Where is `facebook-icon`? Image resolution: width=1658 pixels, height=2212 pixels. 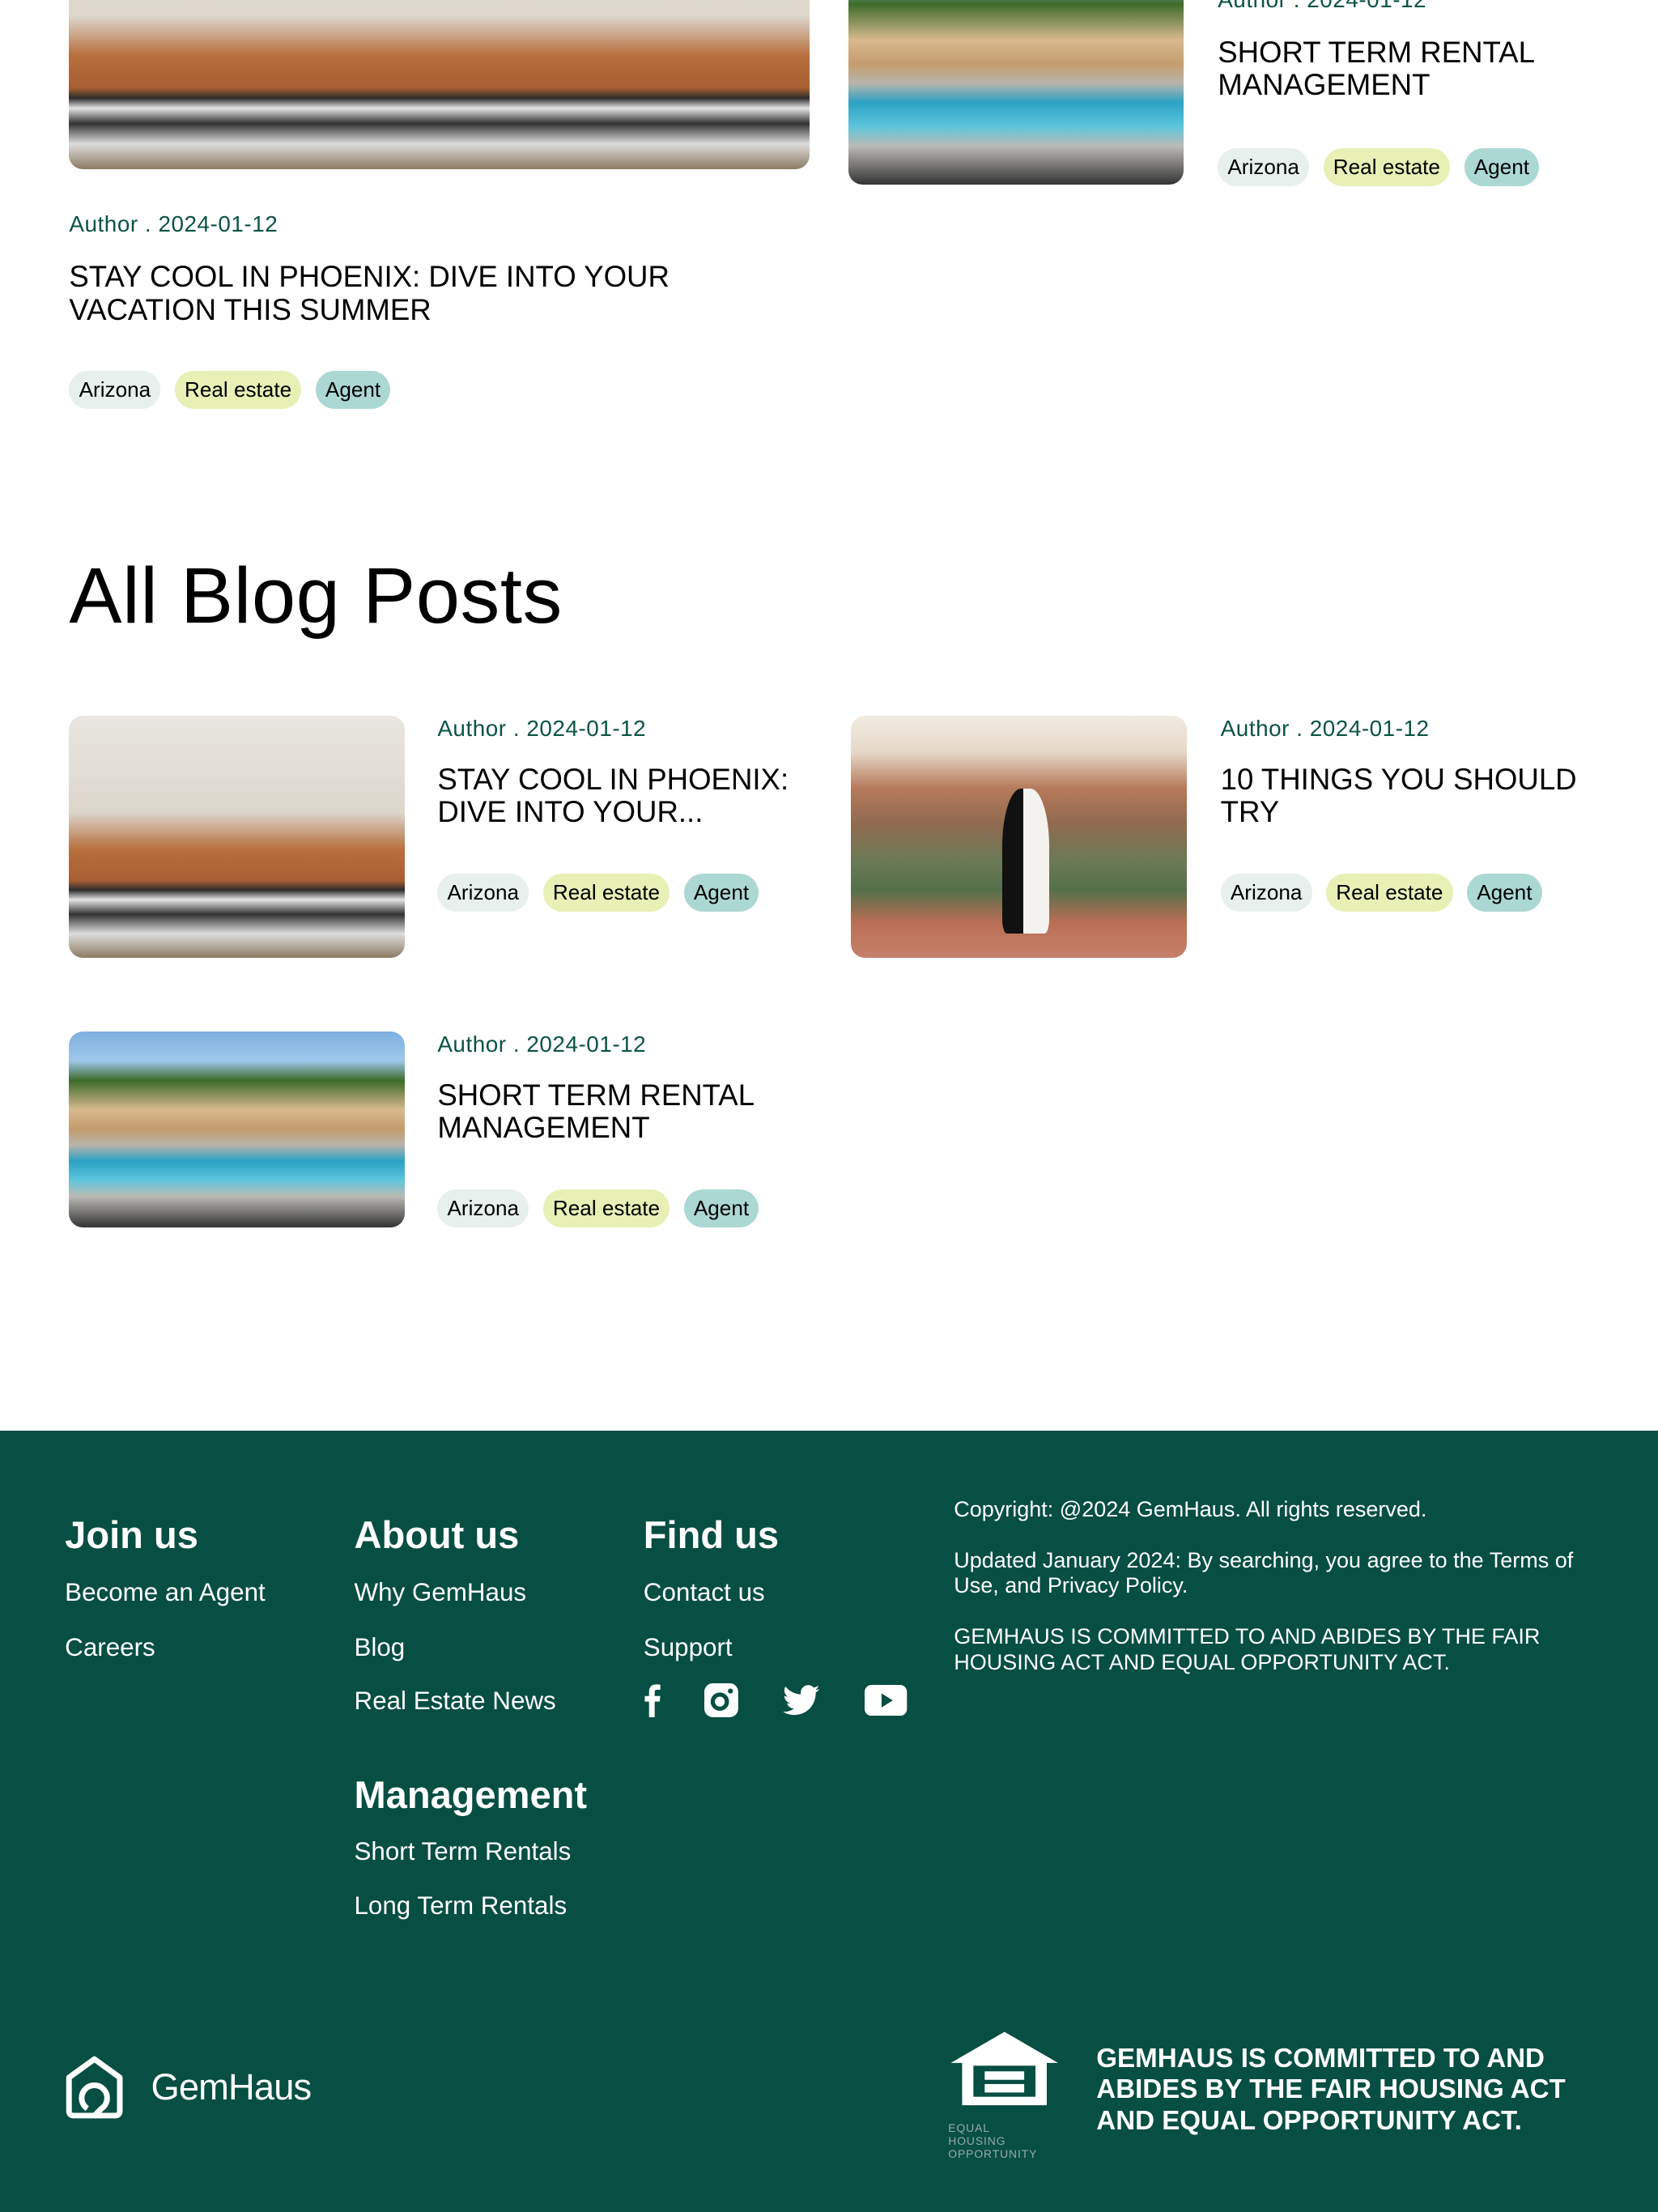 facebook-icon is located at coordinates (651, 1700).